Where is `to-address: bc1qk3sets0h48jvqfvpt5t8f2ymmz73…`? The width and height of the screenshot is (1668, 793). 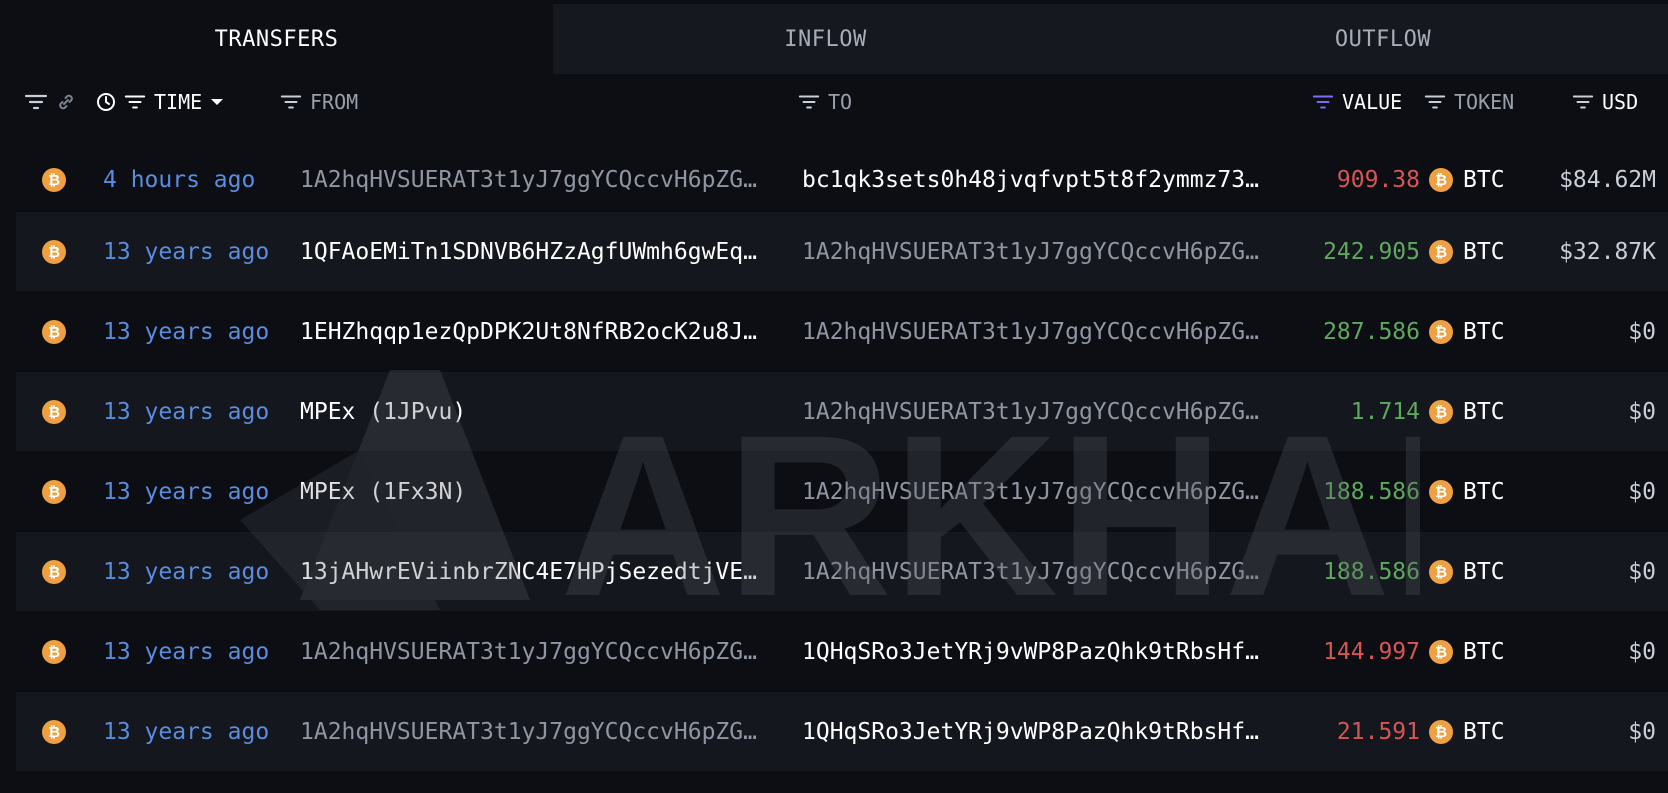
to-address: bc1qk3sets0h48jvqfvpt5t8f2ymmz73… is located at coordinates (1047, 179).